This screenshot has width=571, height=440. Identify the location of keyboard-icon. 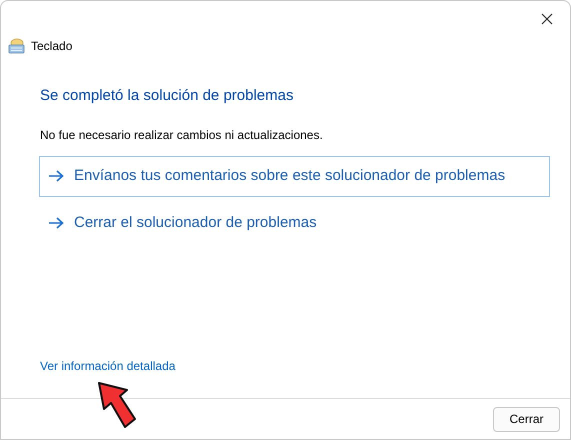
(16, 46).